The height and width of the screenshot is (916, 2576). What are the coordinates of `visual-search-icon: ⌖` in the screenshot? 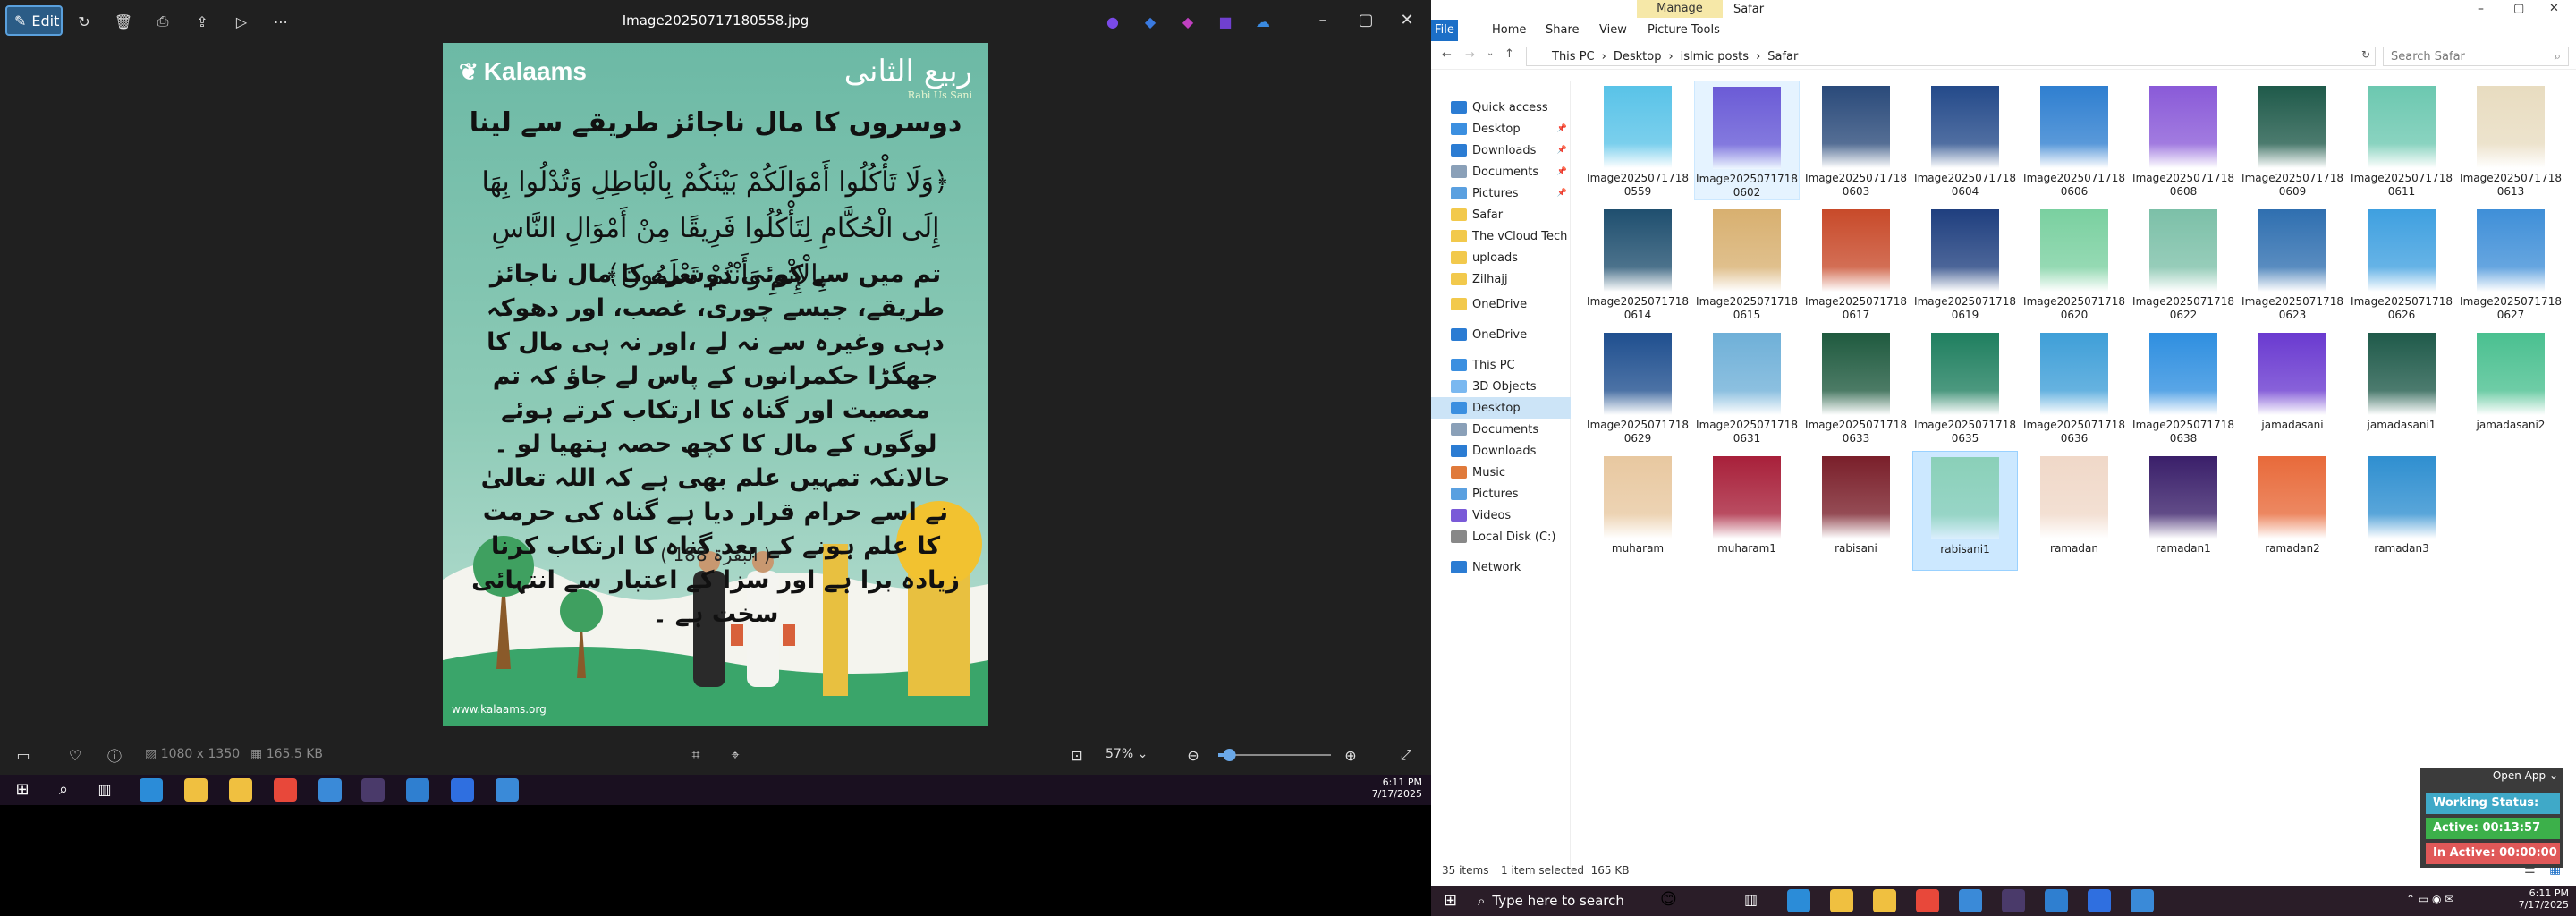 It's located at (735, 755).